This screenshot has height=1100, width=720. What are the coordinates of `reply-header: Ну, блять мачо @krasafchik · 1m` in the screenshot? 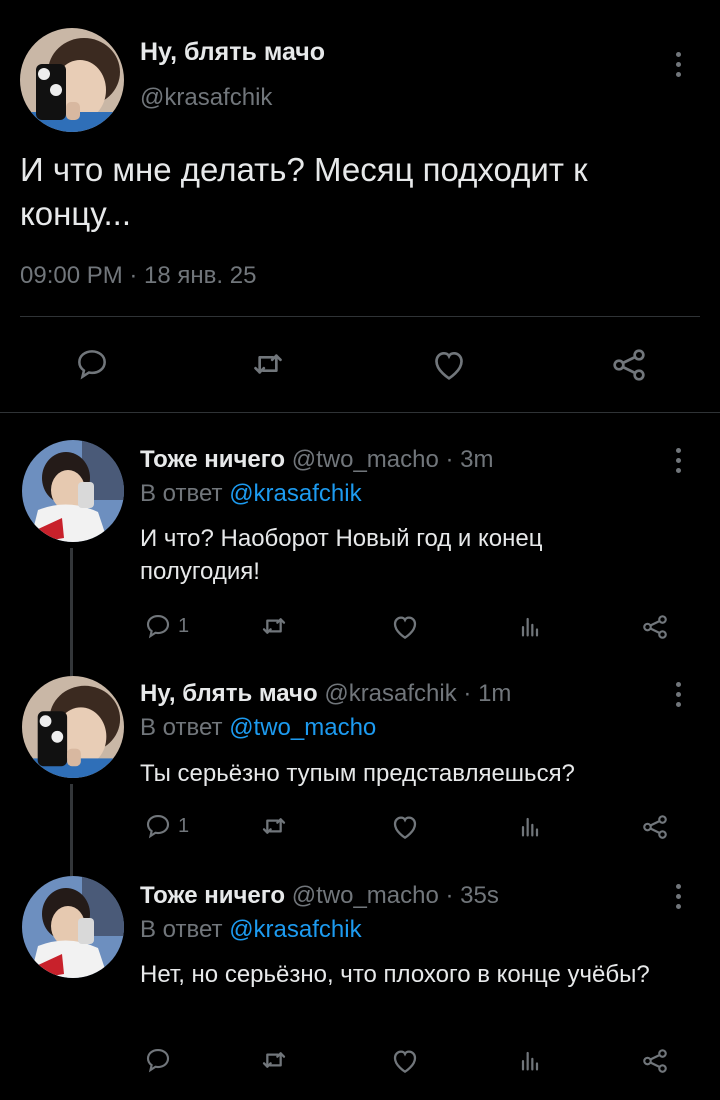 It's located at (325, 694).